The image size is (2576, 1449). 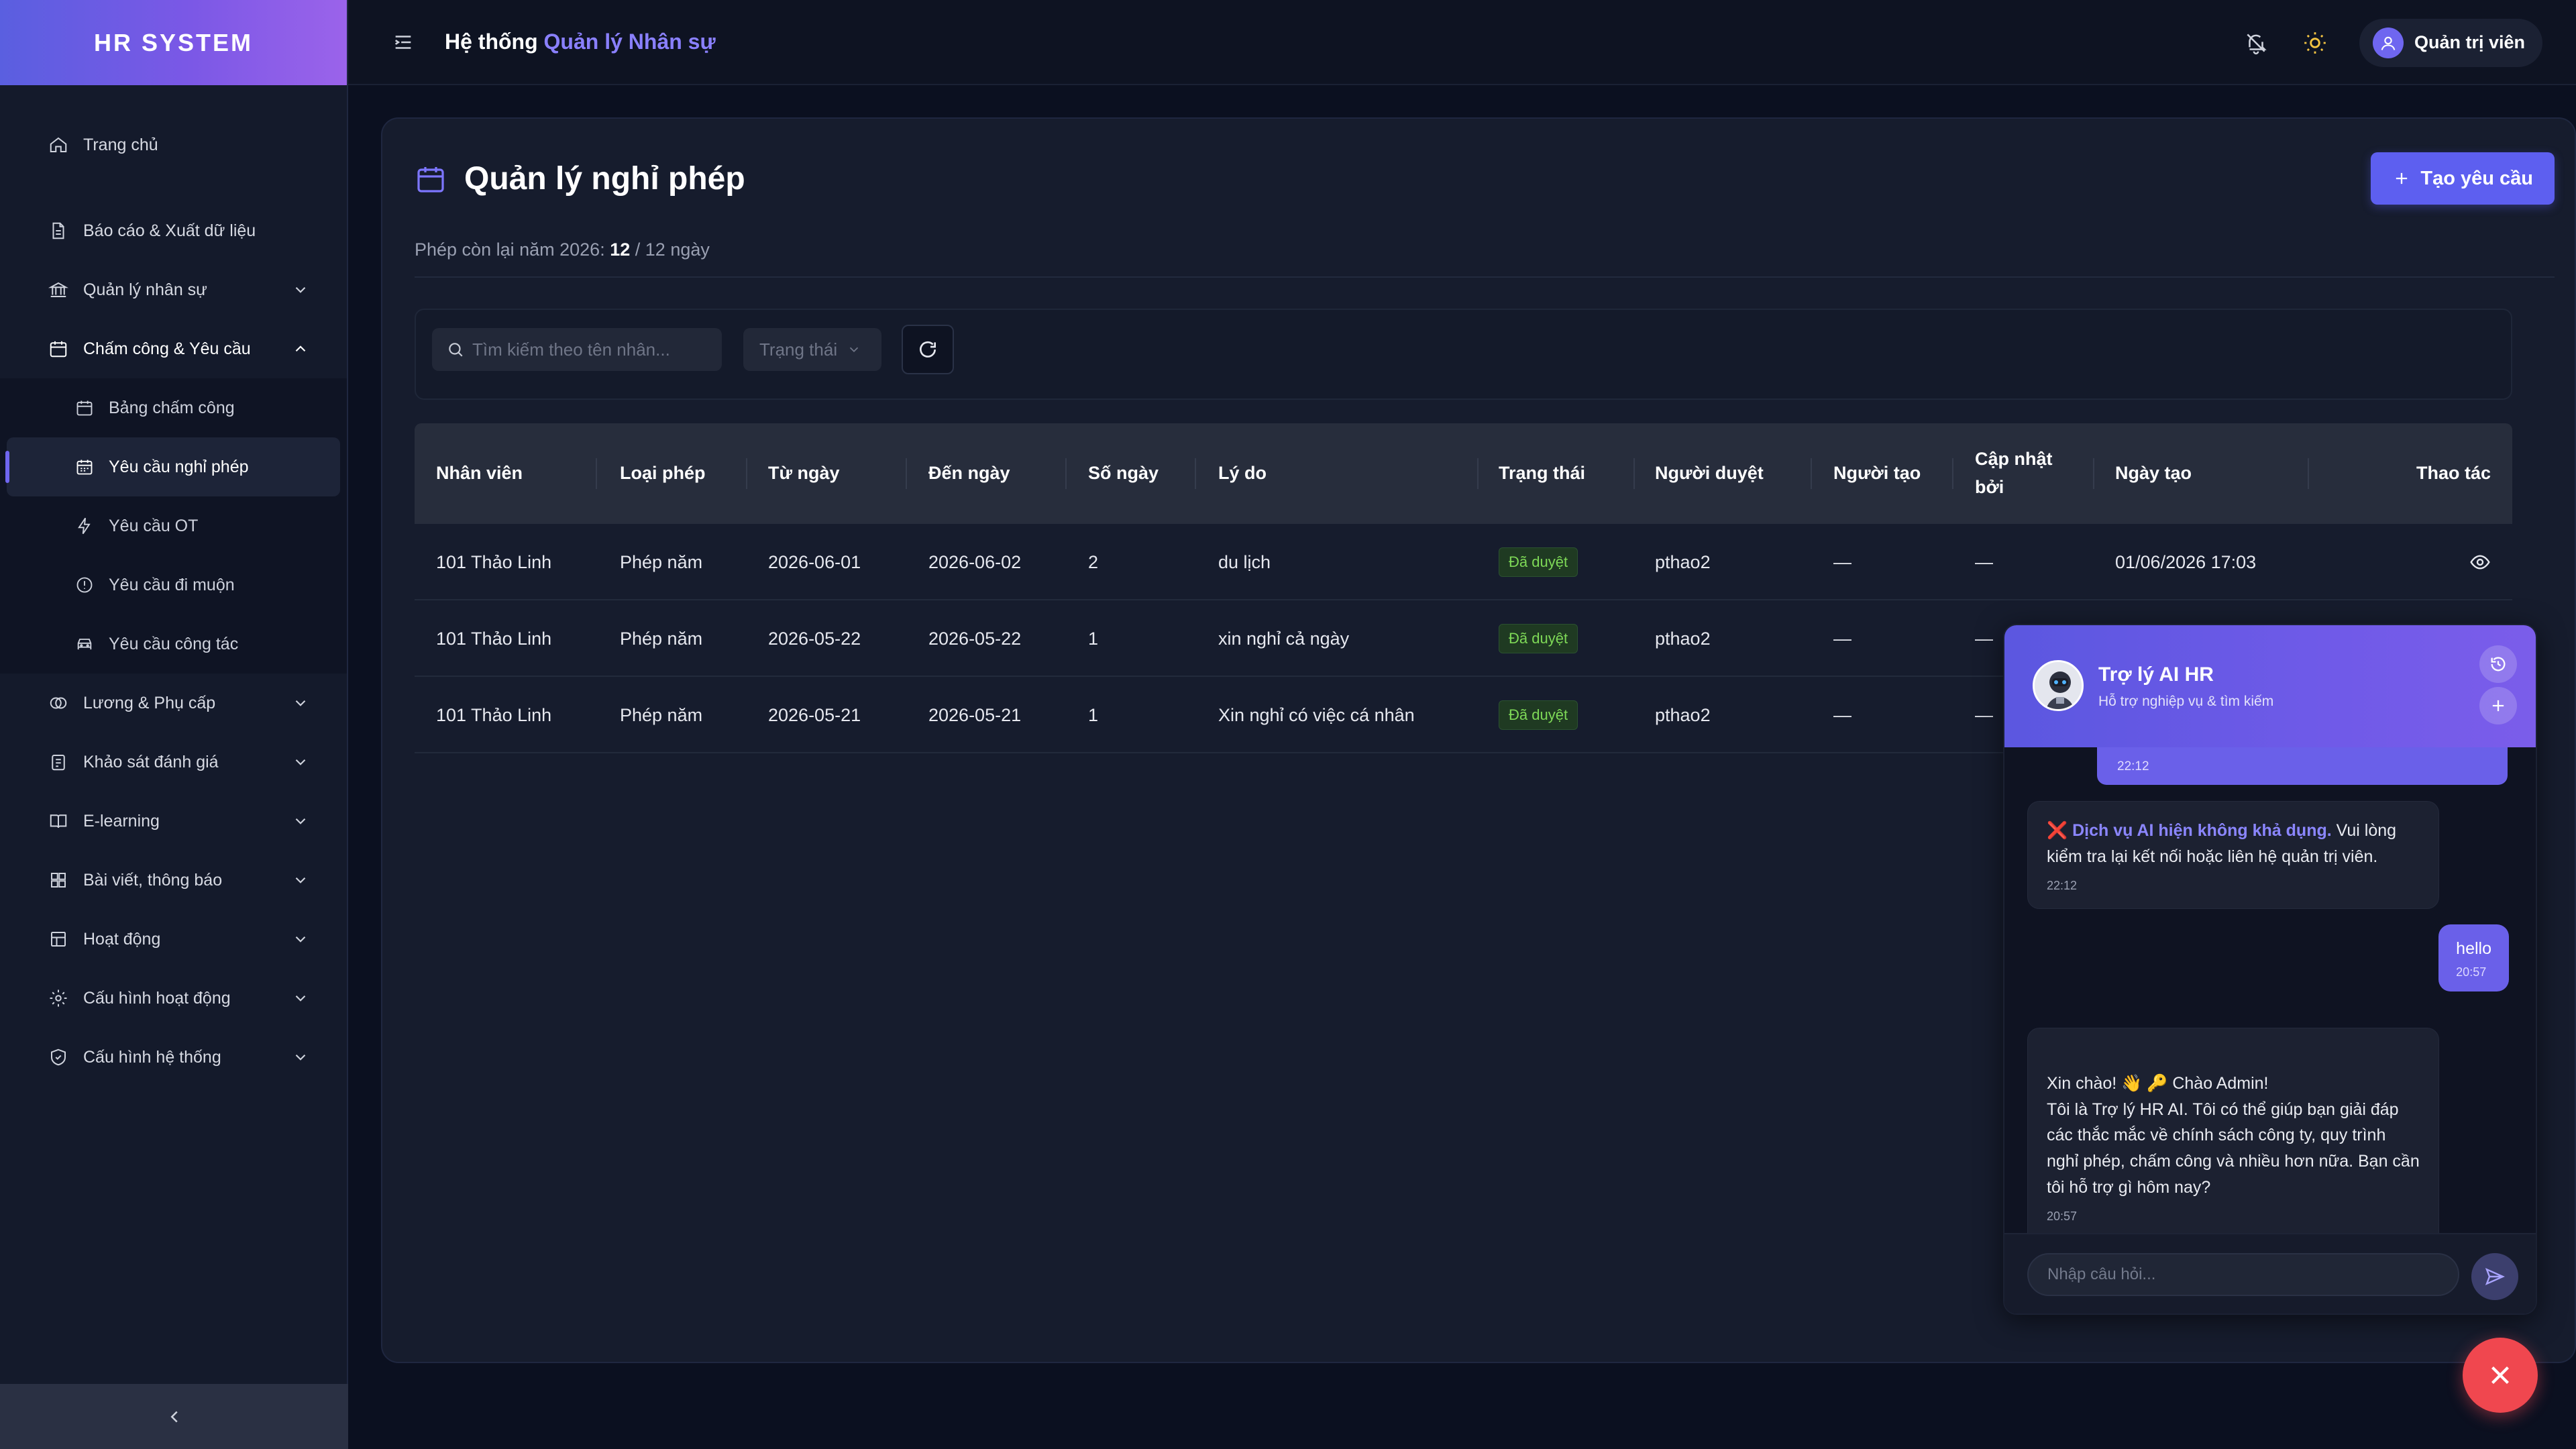 What do you see at coordinates (58, 144) in the screenshot?
I see `home-icon` at bounding box center [58, 144].